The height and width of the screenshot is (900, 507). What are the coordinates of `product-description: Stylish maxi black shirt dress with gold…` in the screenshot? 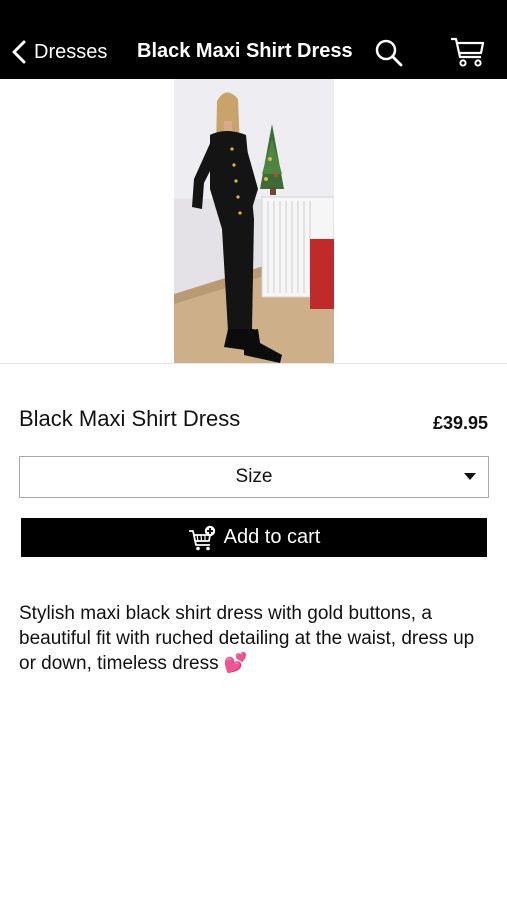 It's located at (247, 638).